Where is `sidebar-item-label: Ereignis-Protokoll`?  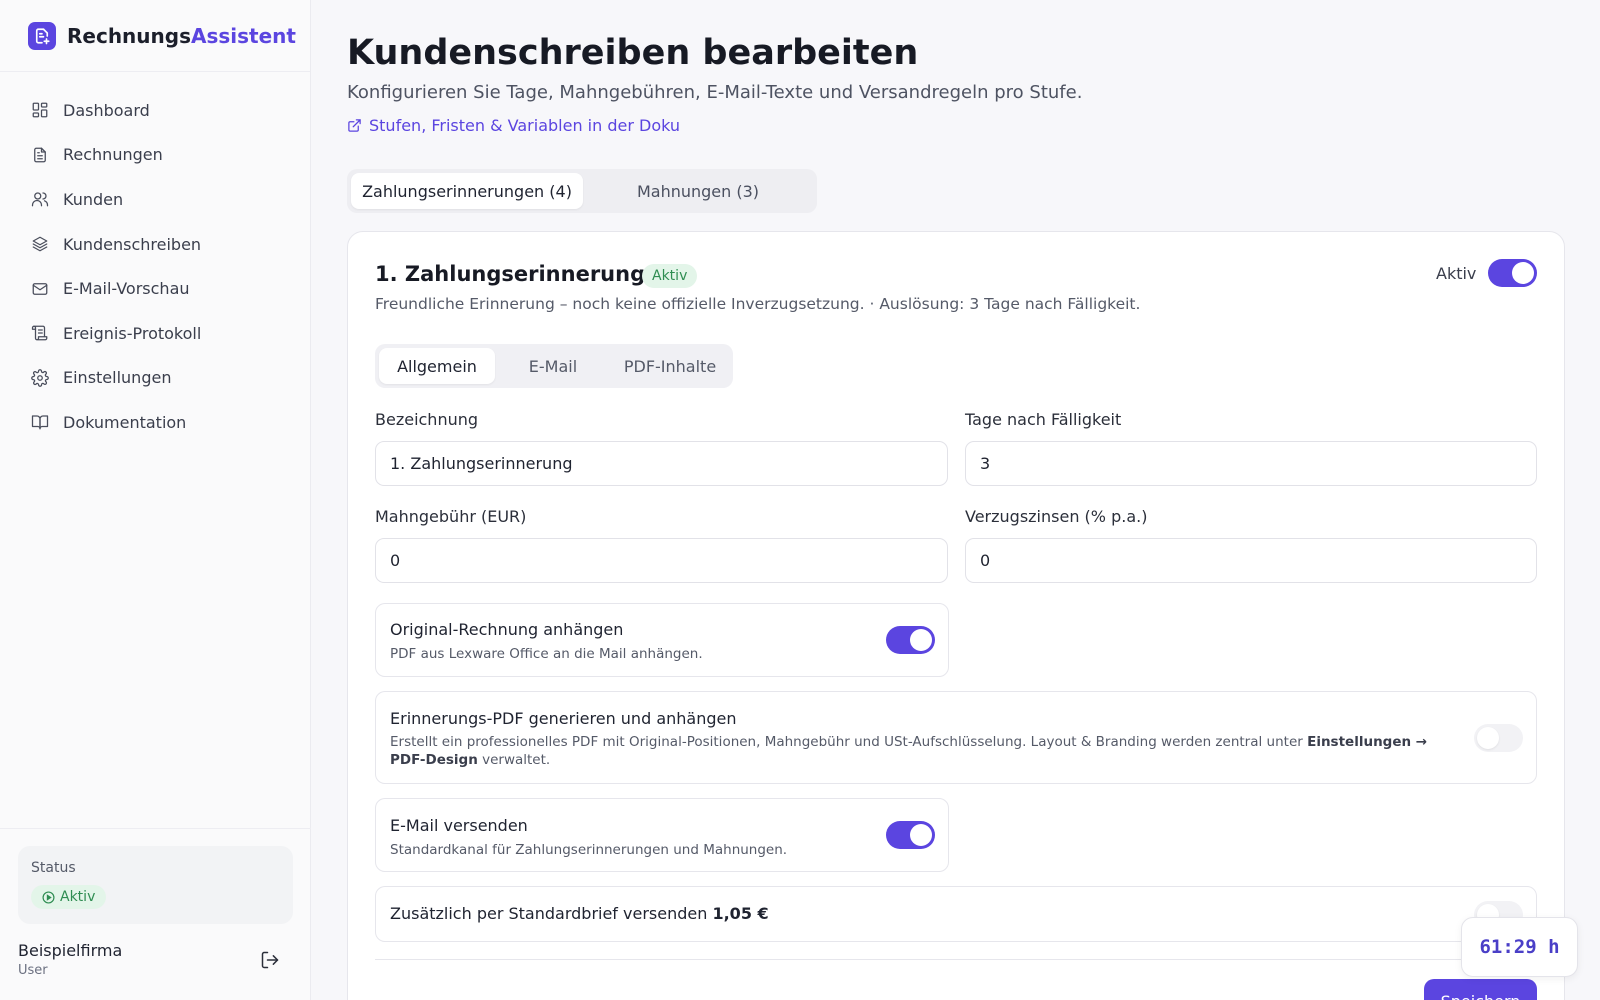 sidebar-item-label: Ereignis-Protokoll is located at coordinates (132, 333).